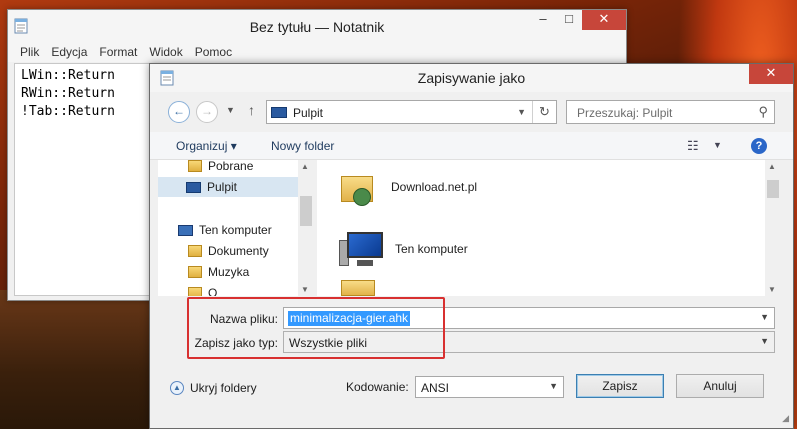  What do you see at coordinates (317, 26) in the screenshot?
I see `notepad-titlebar: Bez tytułu — Notatnik – □ ✕` at bounding box center [317, 26].